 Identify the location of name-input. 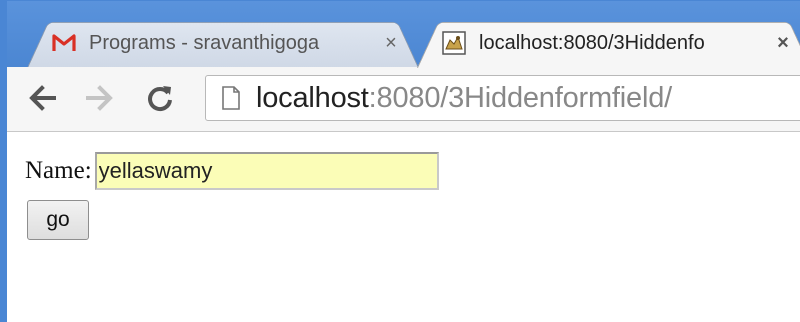
(266, 171).